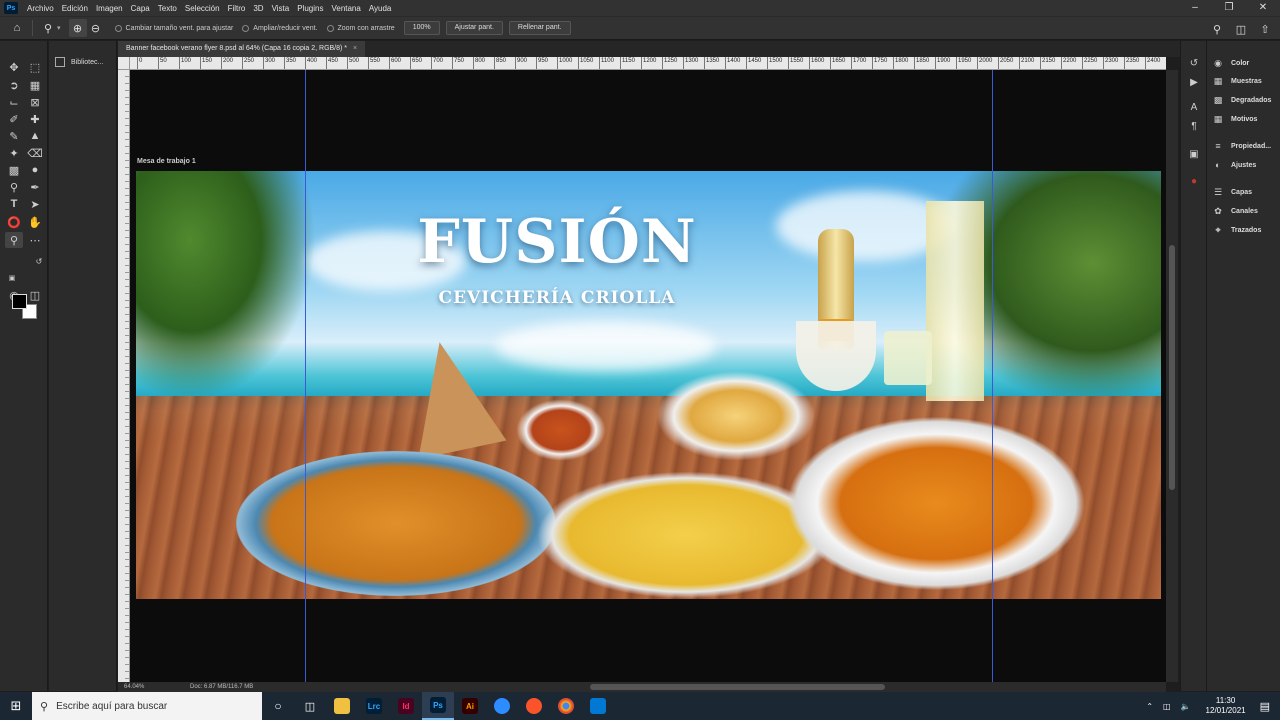 The height and width of the screenshot is (720, 1280). What do you see at coordinates (310, 8) in the screenshot?
I see `menu-plugins: Plugins` at bounding box center [310, 8].